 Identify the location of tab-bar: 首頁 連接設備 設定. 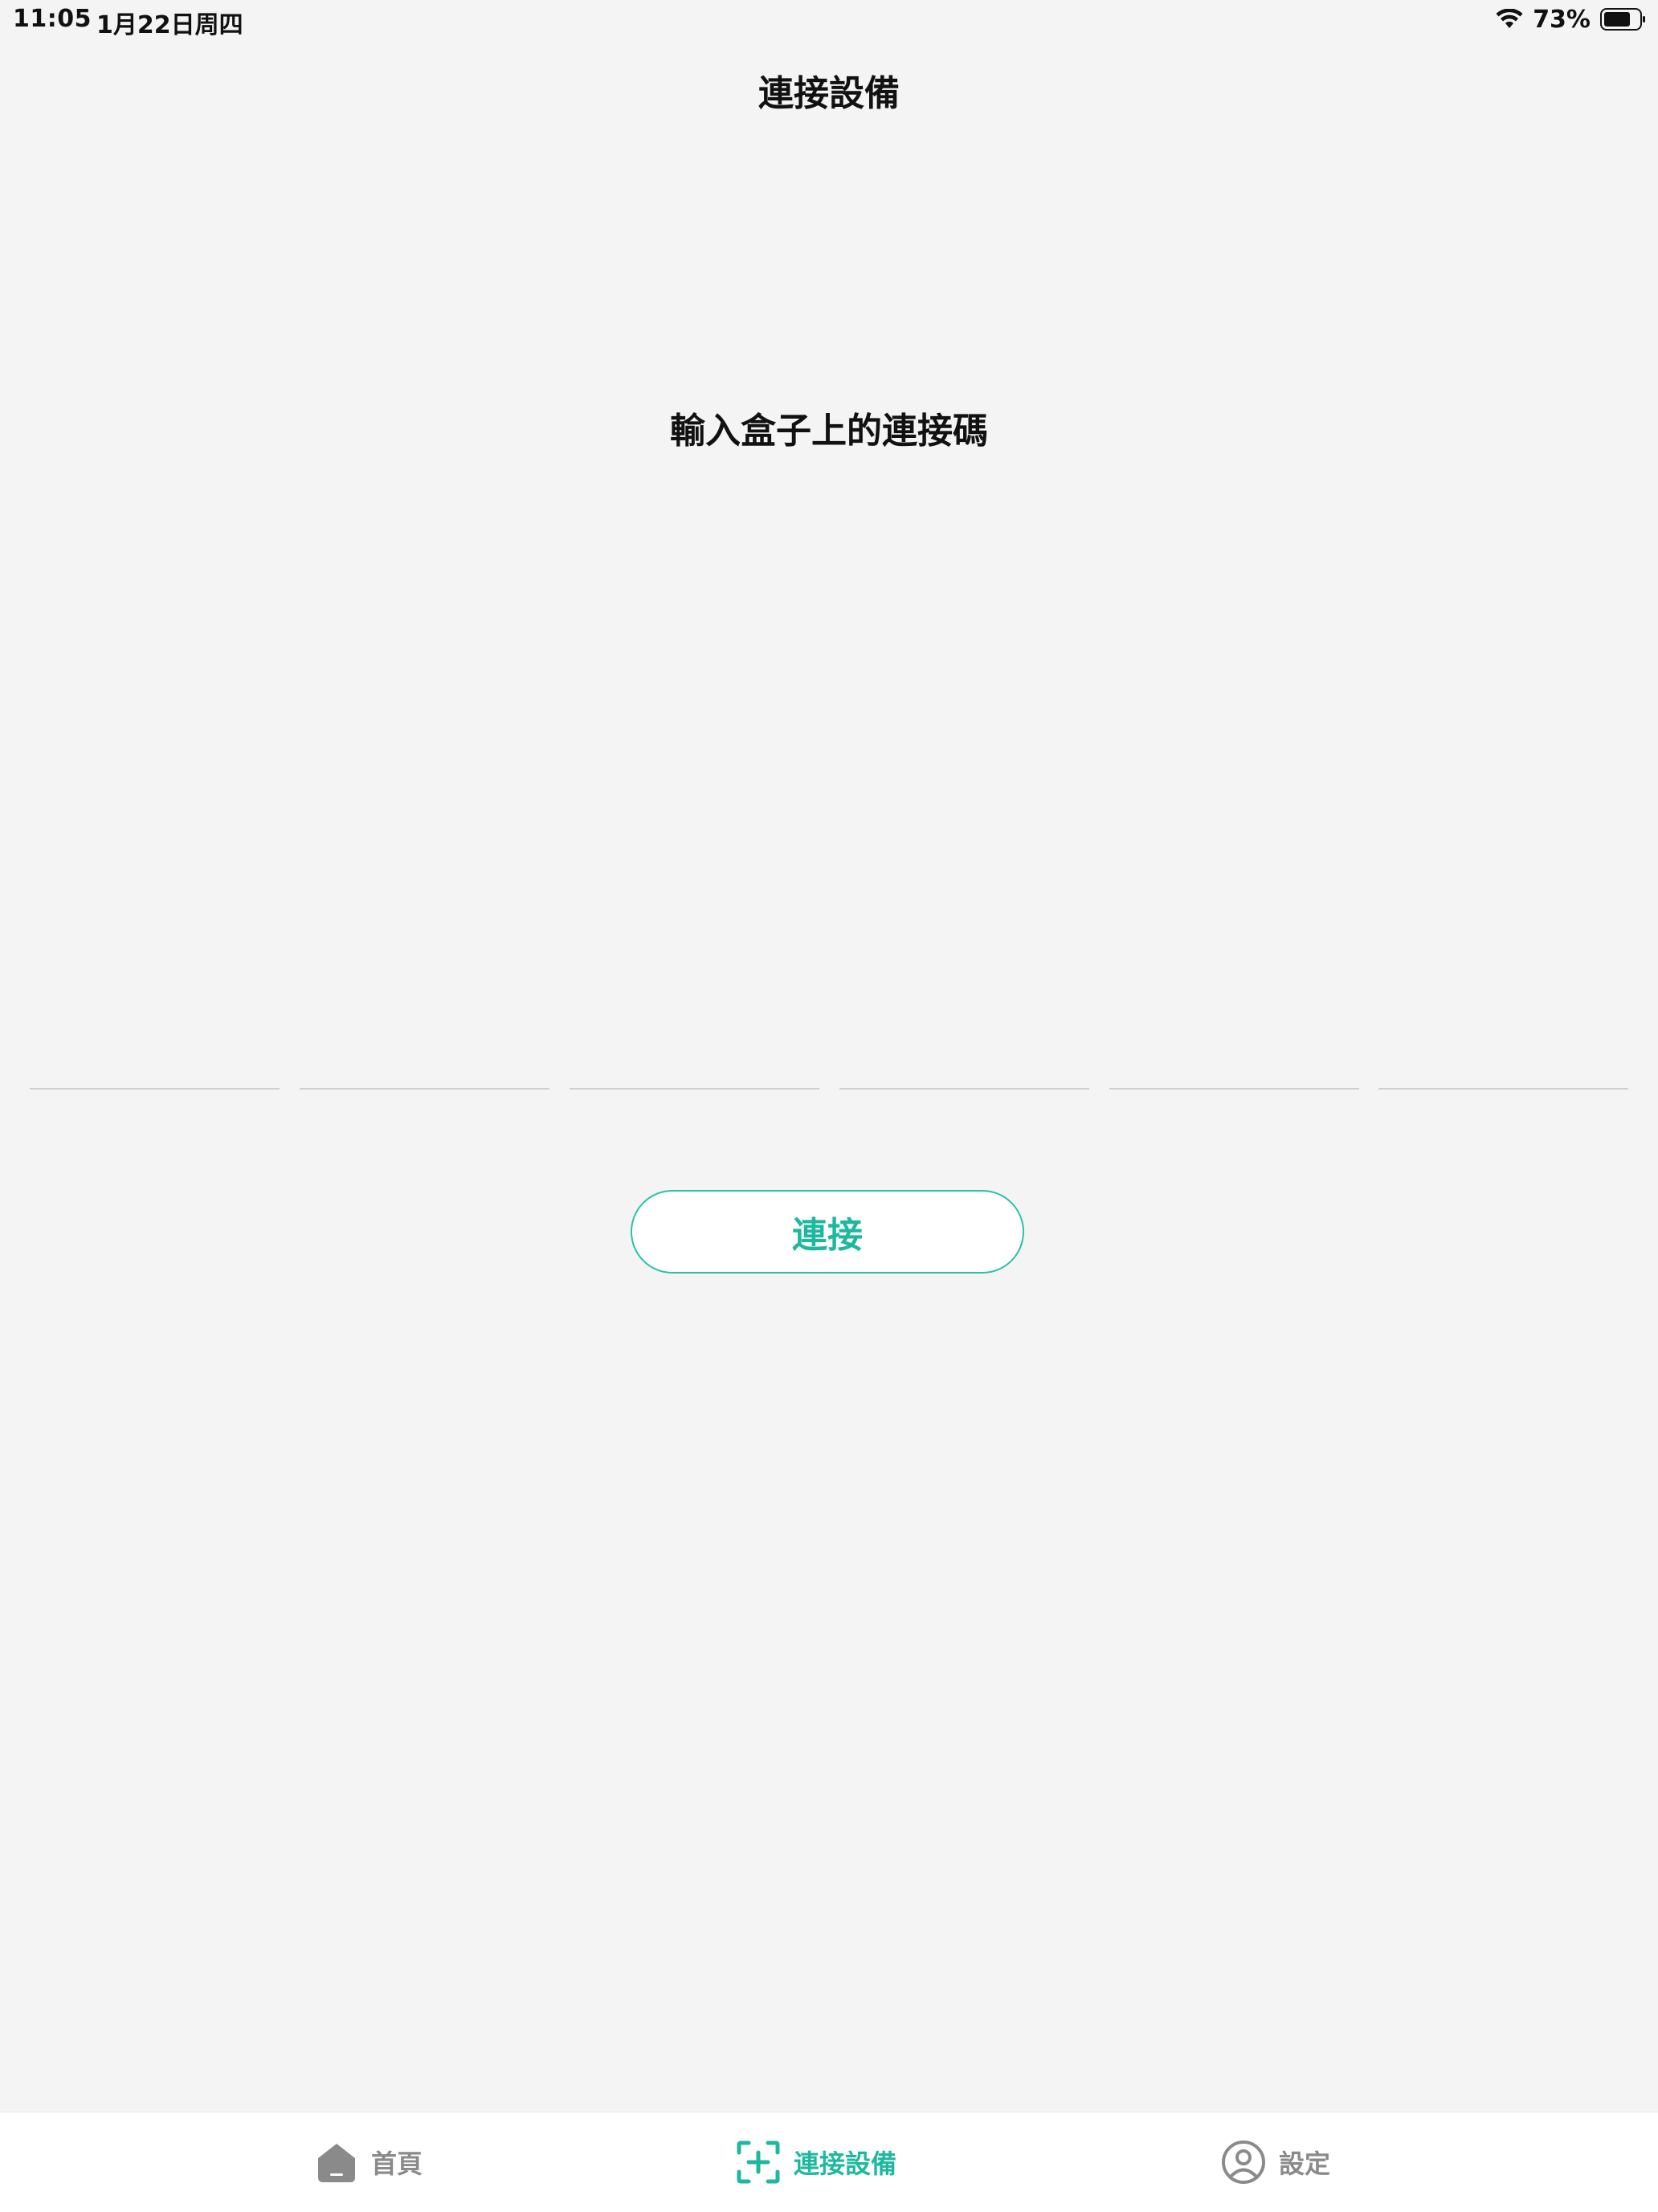
(829, 2162).